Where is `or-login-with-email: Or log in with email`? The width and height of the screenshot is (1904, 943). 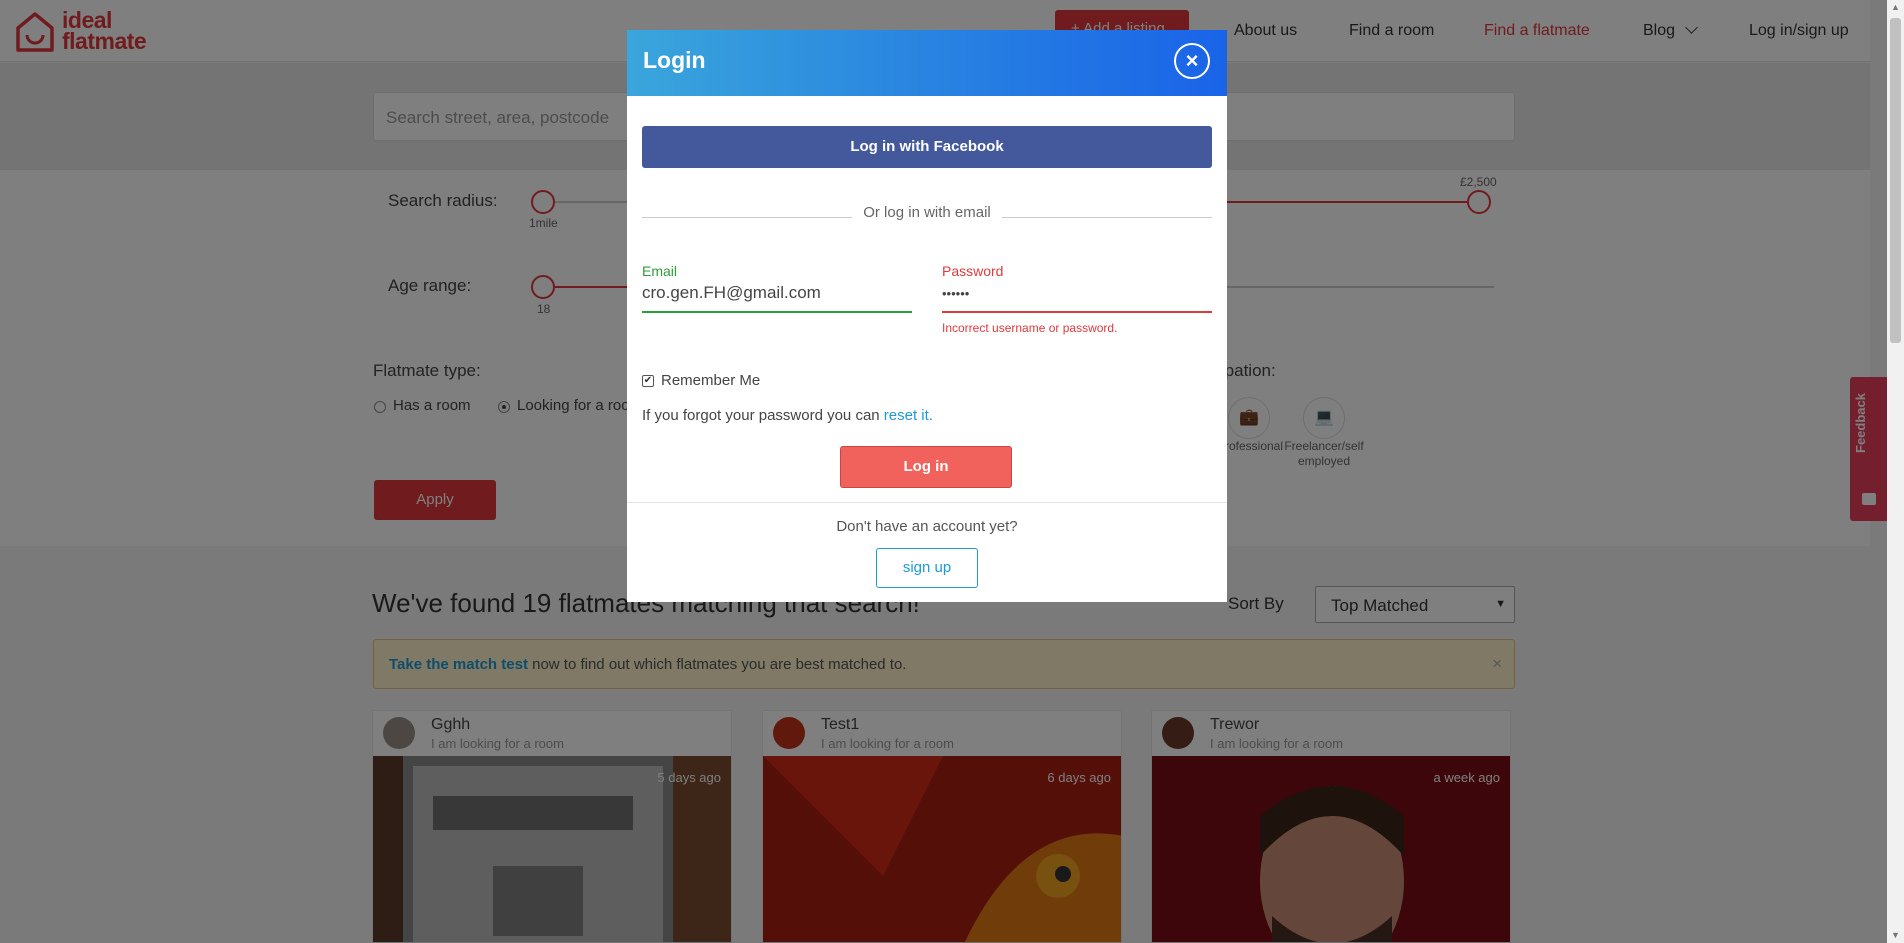 or-login-with-email: Or log in with email is located at coordinates (927, 212).